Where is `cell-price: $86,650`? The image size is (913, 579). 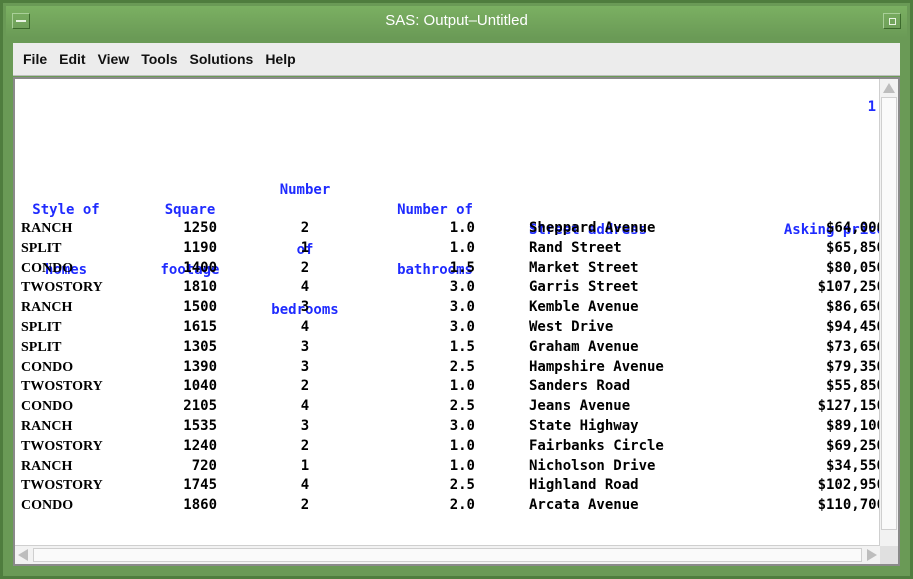 cell-price: $86,650 is located at coordinates (852, 307).